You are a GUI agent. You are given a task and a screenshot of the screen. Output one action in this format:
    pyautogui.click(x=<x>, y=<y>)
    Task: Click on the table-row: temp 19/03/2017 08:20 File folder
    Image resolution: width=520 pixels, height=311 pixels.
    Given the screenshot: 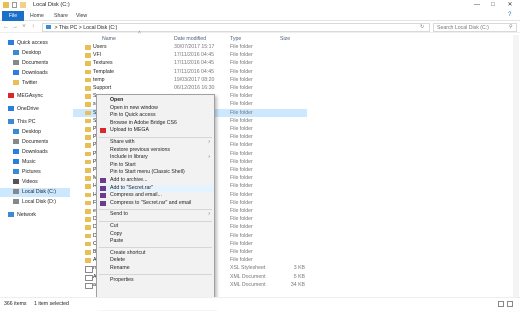 What is the action you would take?
    pyautogui.click(x=190, y=80)
    